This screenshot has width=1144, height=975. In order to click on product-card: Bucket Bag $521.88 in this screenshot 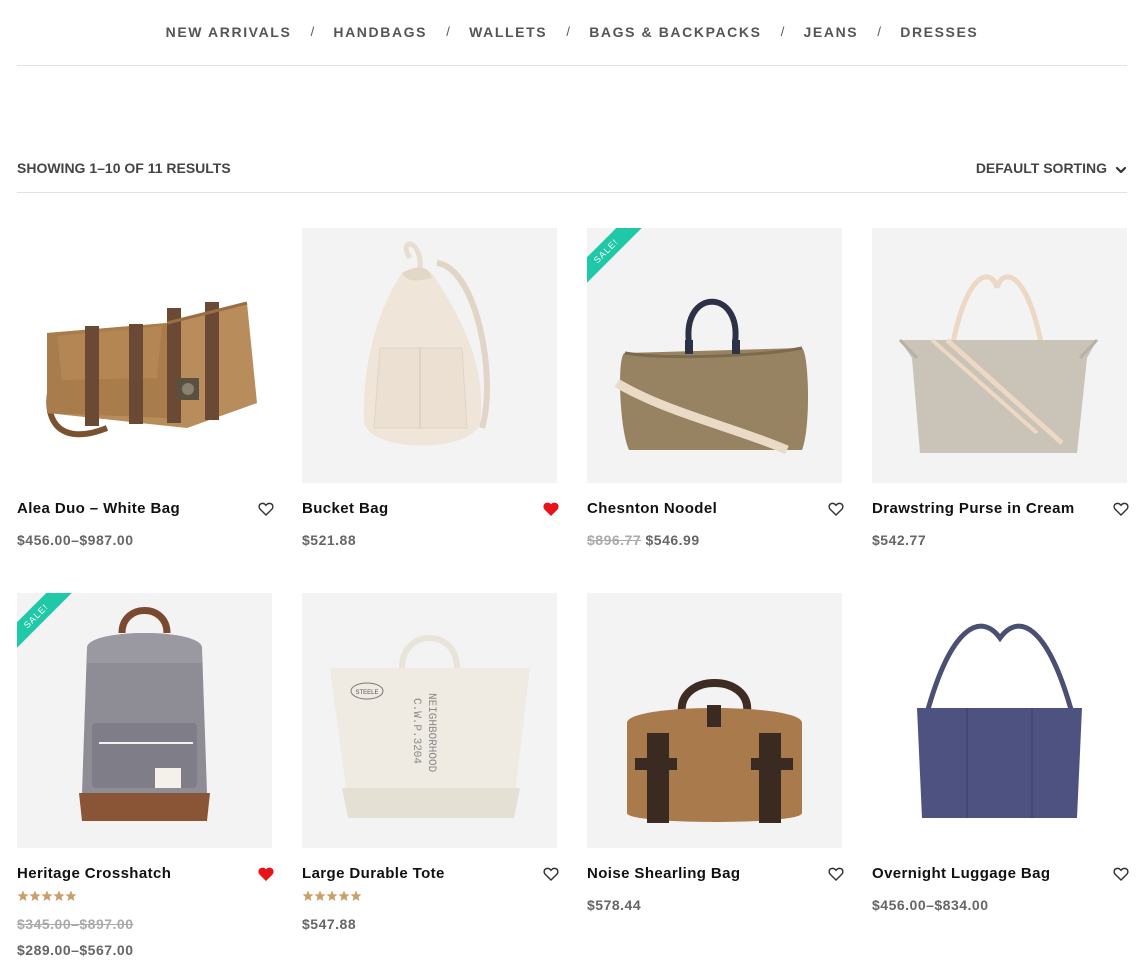, I will do `click(430, 388)`.